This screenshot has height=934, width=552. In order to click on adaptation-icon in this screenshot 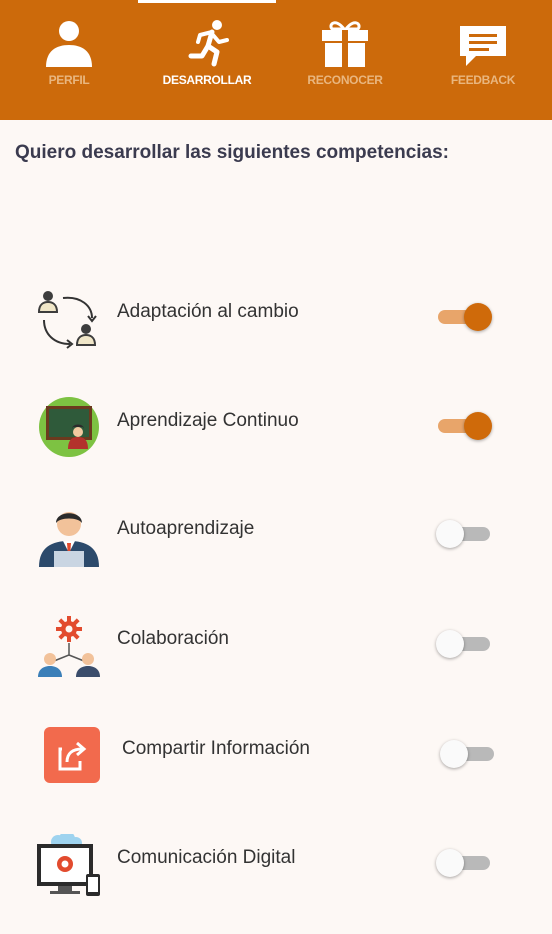, I will do `click(69, 321)`.